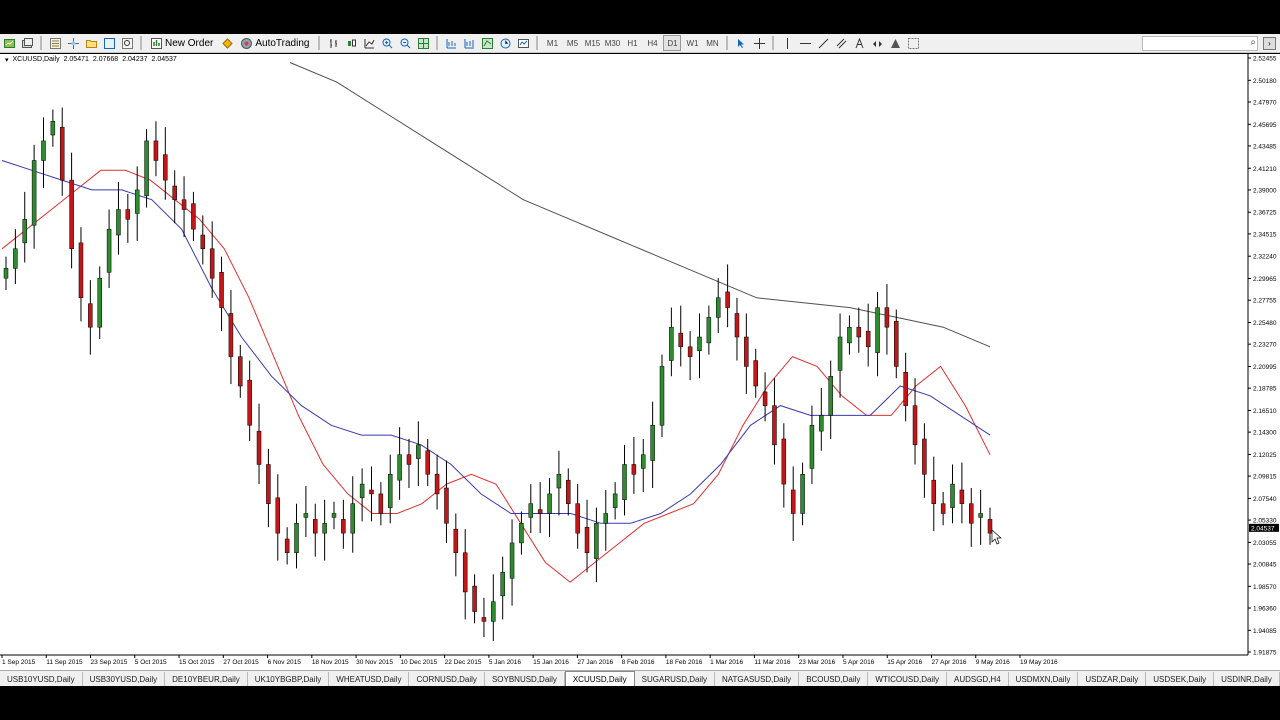 This screenshot has height=720, width=1280. Describe the element at coordinates (333, 43) in the screenshot. I see `bar-chart-button` at that location.